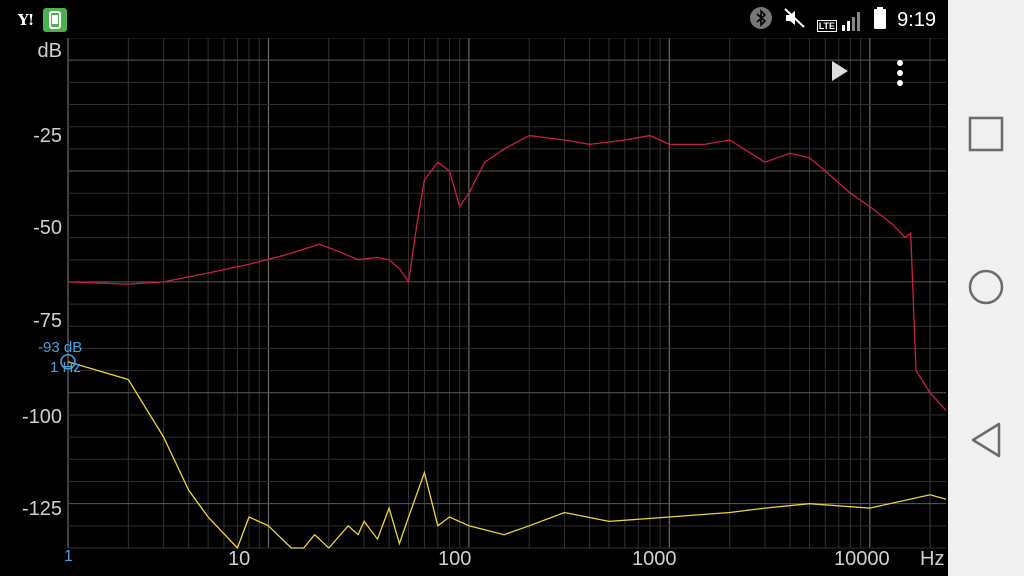 The width and height of the screenshot is (1024, 576). I want to click on y-tick-label: -50, so click(47, 228).